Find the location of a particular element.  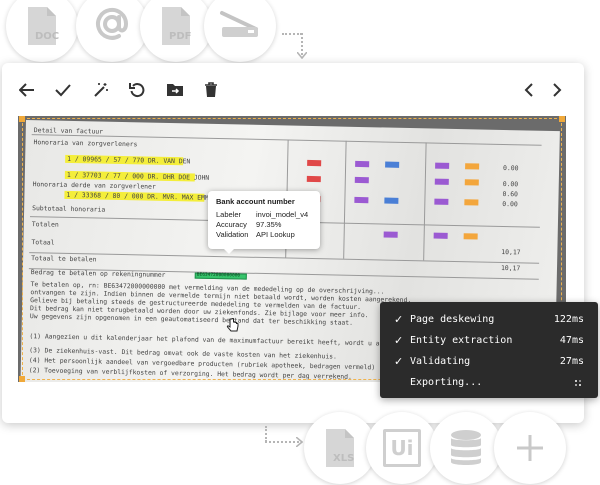

check-icon is located at coordinates (63, 90).